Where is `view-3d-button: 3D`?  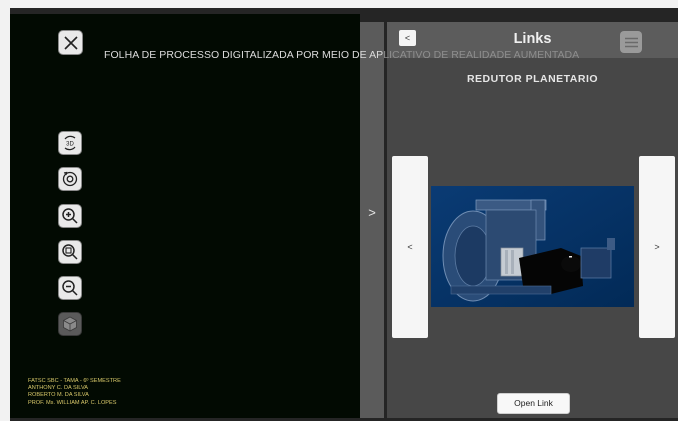 view-3d-button: 3D is located at coordinates (70, 143).